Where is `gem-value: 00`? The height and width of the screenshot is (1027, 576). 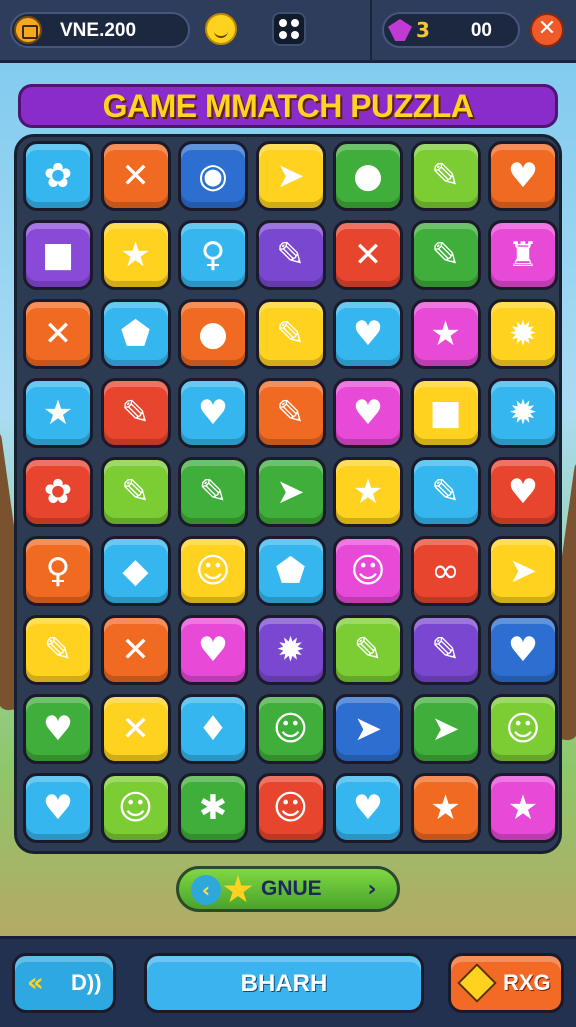
gem-value: 00 is located at coordinates (481, 30).